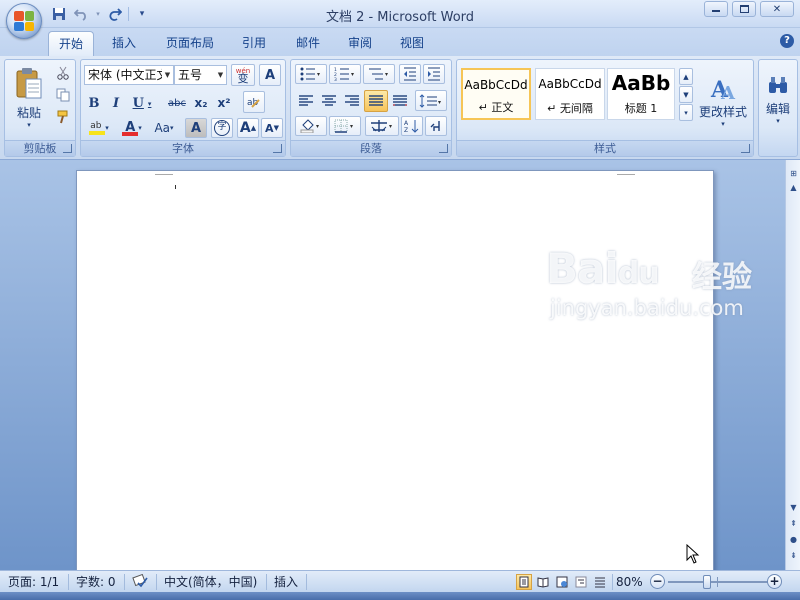  I want to click on proofing-icon, so click(140, 581).